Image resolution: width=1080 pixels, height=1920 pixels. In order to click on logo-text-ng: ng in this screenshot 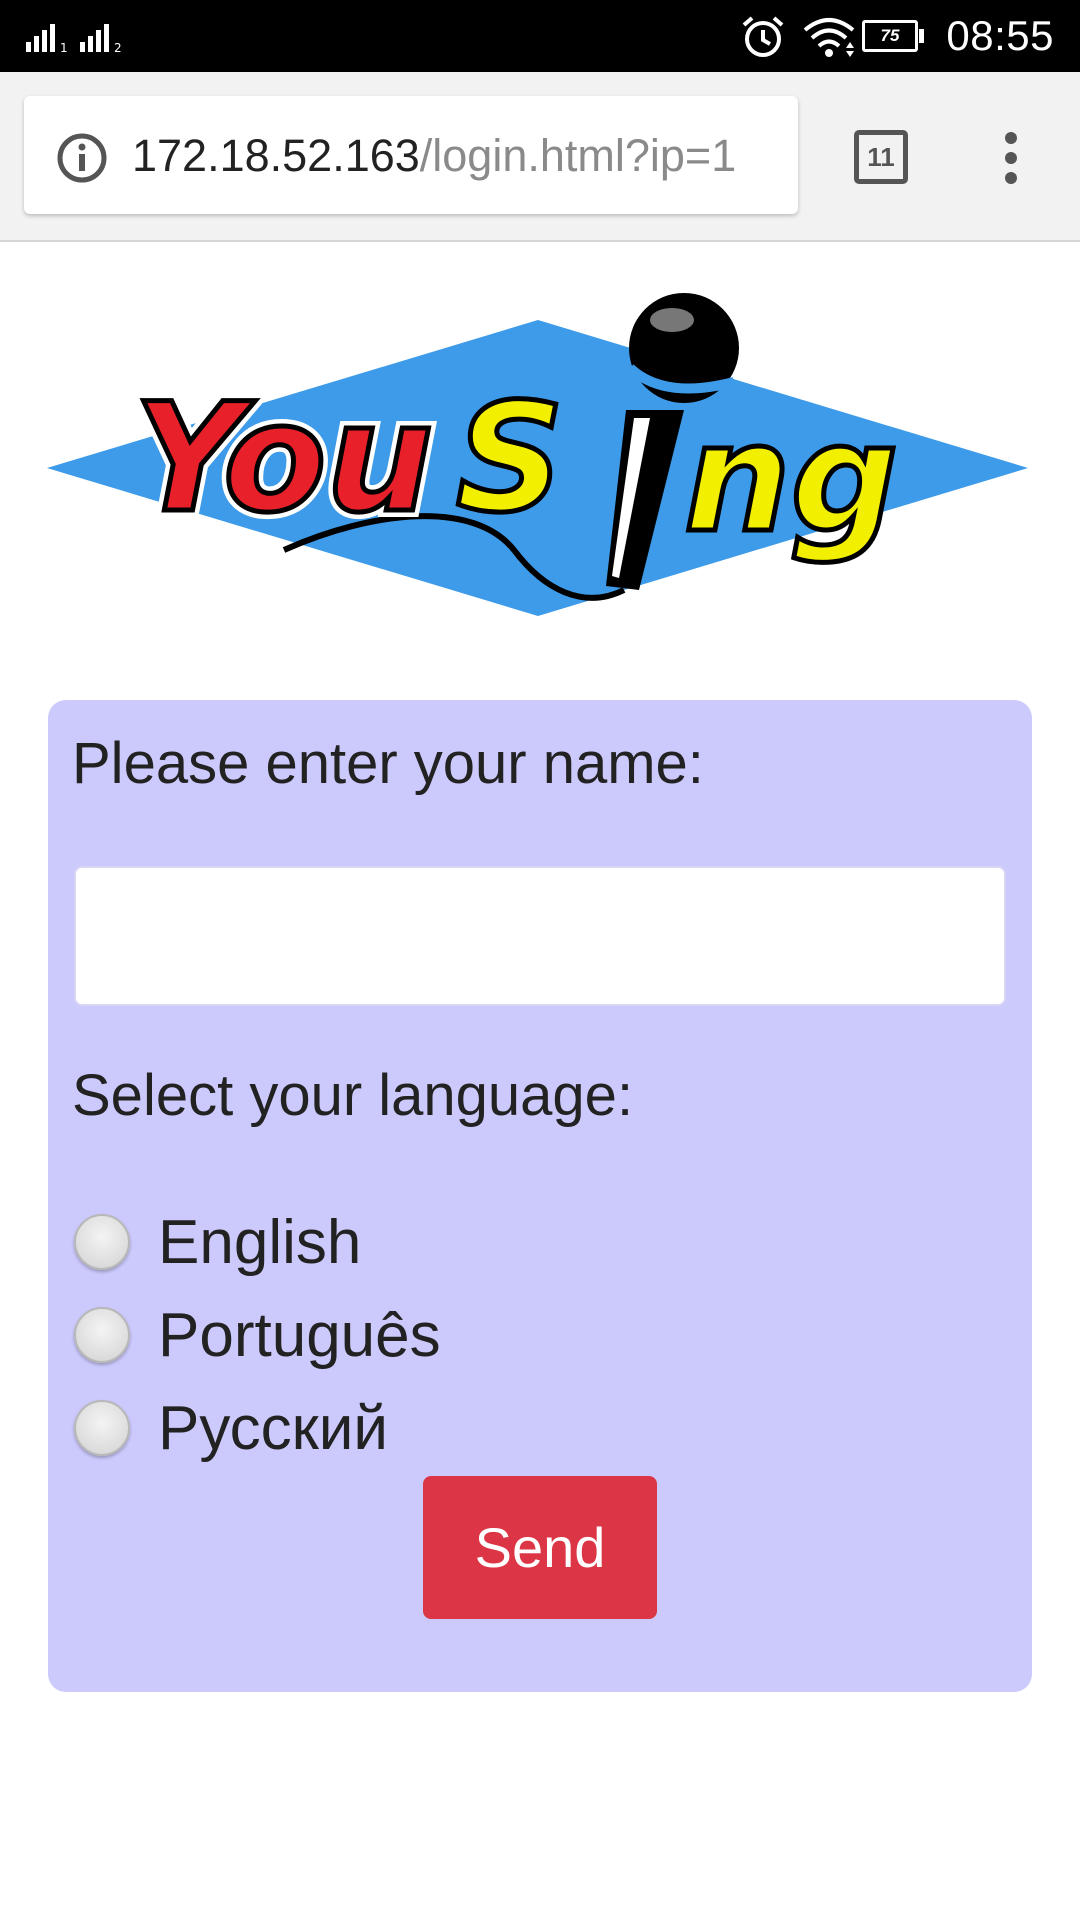, I will do `click(791, 479)`.